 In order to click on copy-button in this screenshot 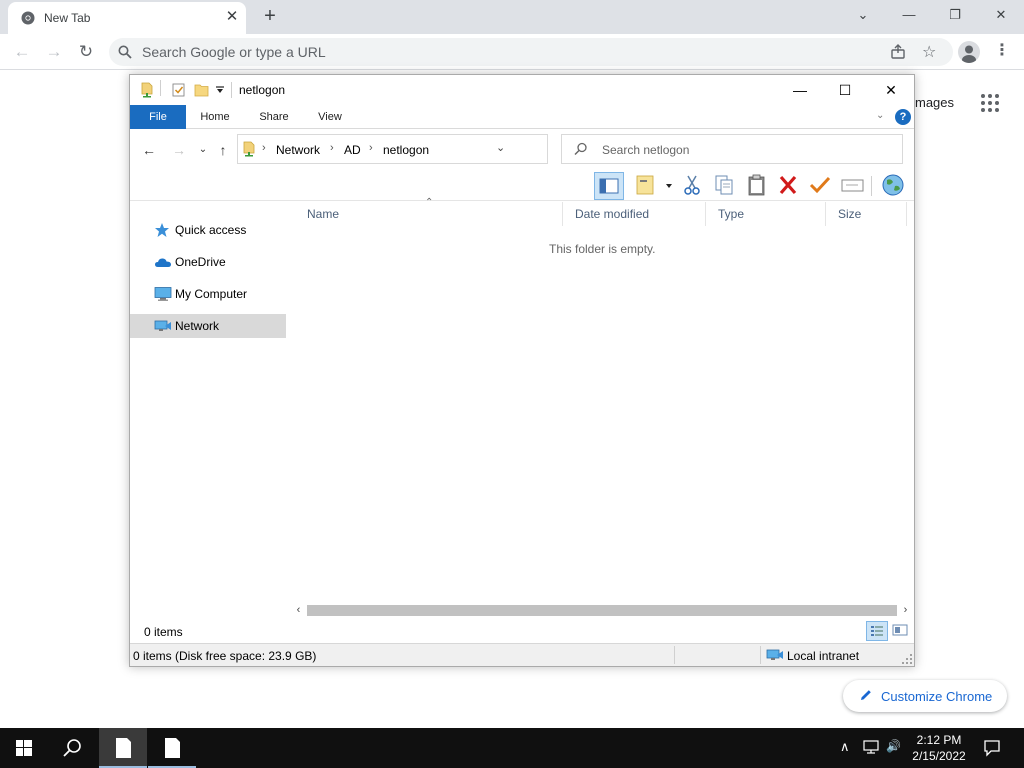, I will do `click(725, 186)`.